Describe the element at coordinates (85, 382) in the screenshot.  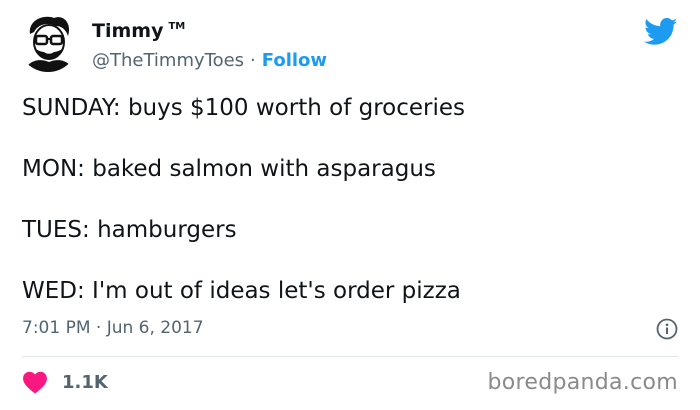
I see `like-count: 1.1K` at that location.